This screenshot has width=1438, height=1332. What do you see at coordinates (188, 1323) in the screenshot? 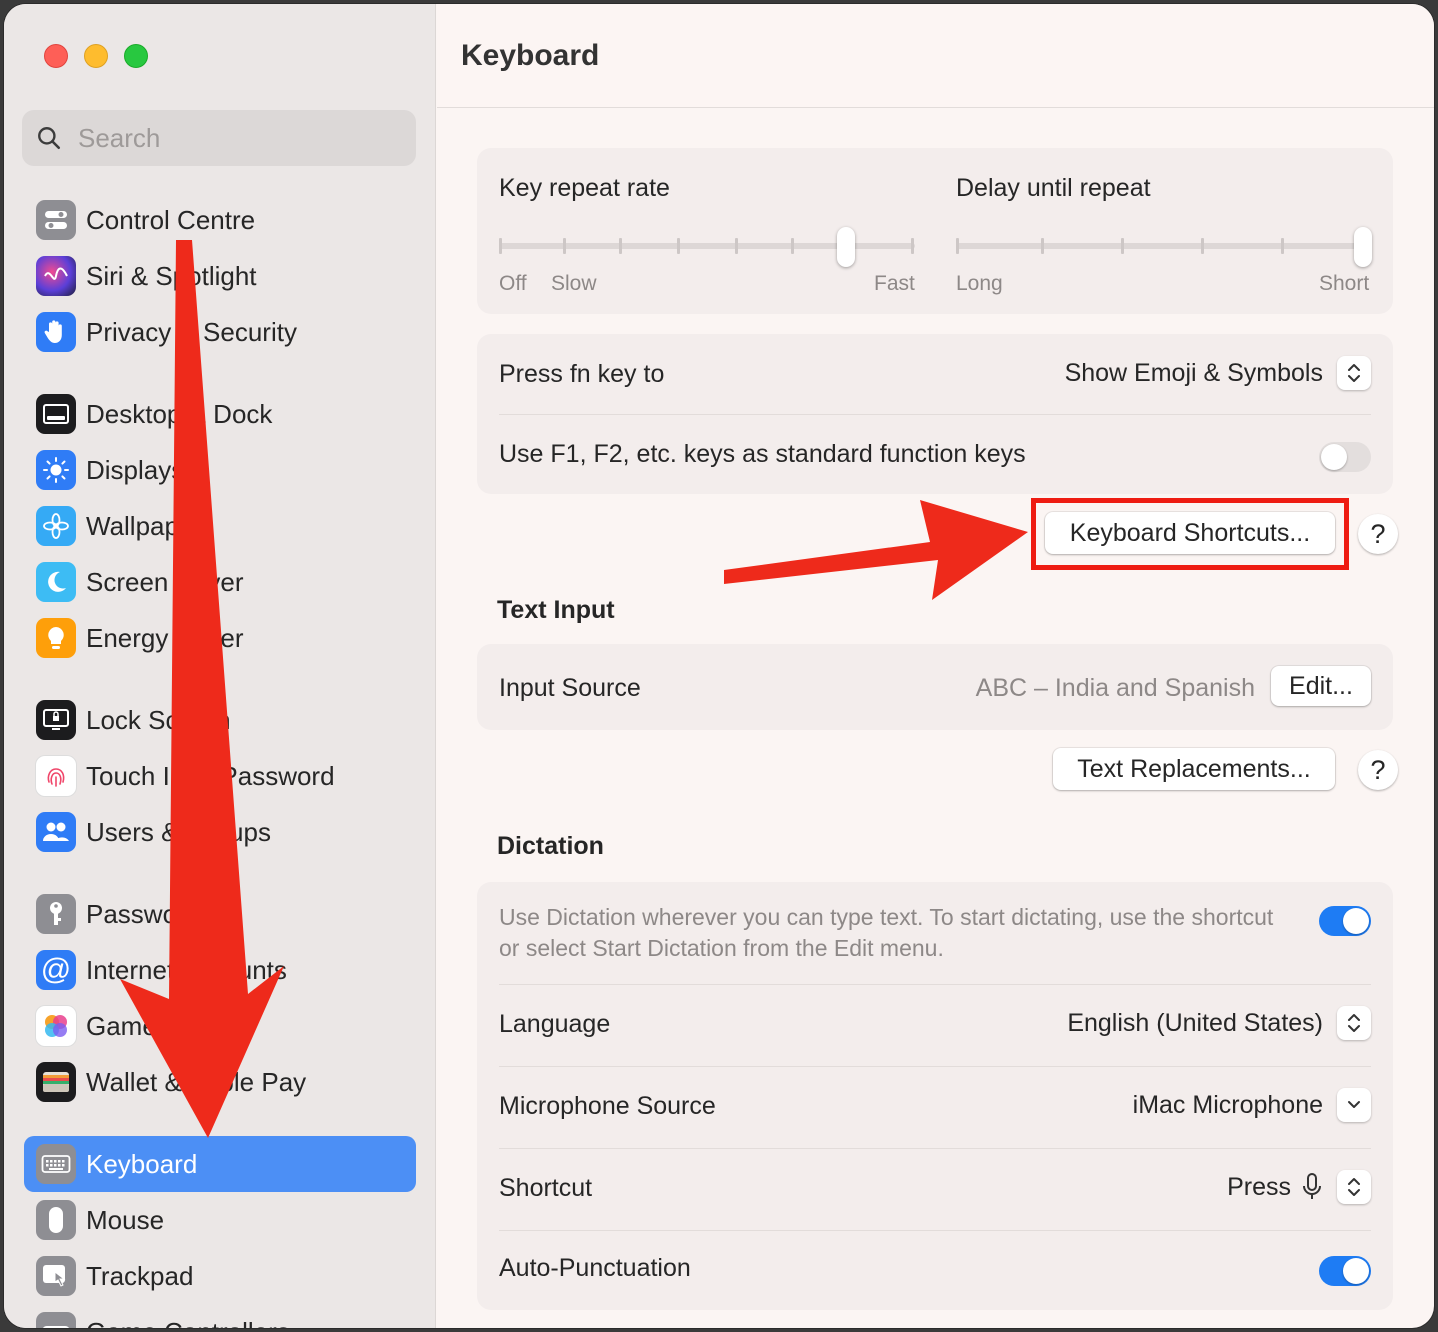
I see `sidebar-item-label: Game Controllers` at bounding box center [188, 1323].